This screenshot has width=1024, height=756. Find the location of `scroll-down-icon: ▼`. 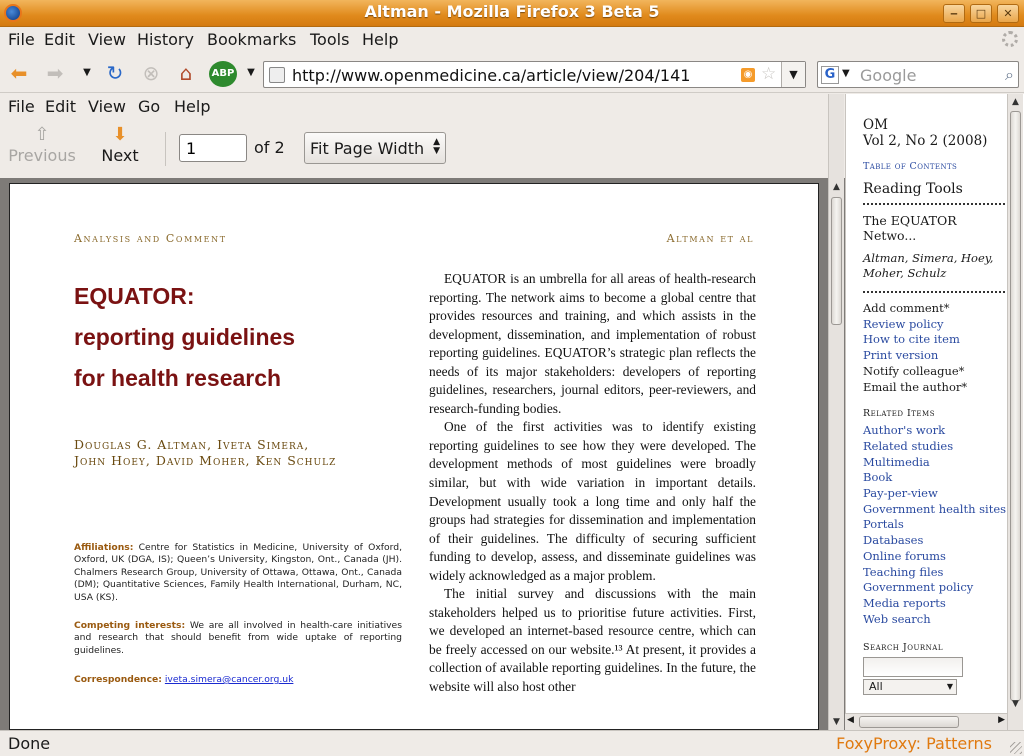

scroll-down-icon: ▼ is located at coordinates (836, 722).